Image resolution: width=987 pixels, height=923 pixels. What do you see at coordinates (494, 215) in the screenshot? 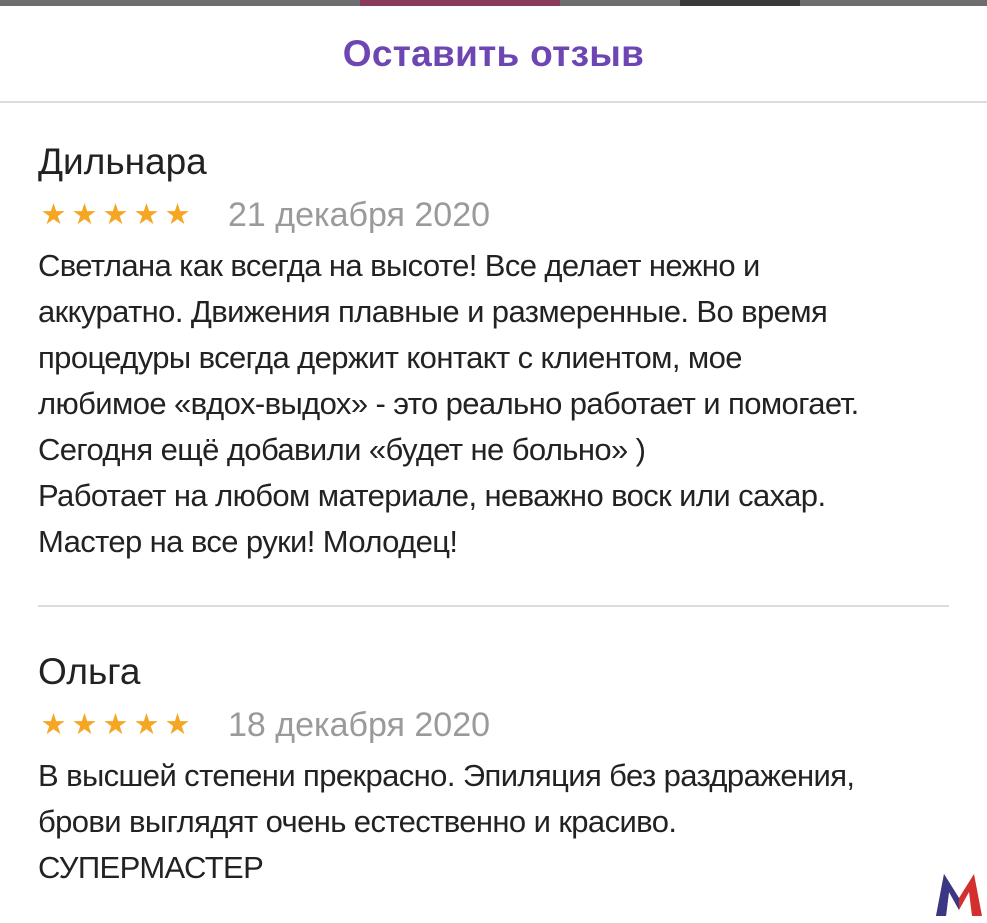
I see `review-meta: ★ ★ ★ ★ ★ 21 декабря 2020` at bounding box center [494, 215].